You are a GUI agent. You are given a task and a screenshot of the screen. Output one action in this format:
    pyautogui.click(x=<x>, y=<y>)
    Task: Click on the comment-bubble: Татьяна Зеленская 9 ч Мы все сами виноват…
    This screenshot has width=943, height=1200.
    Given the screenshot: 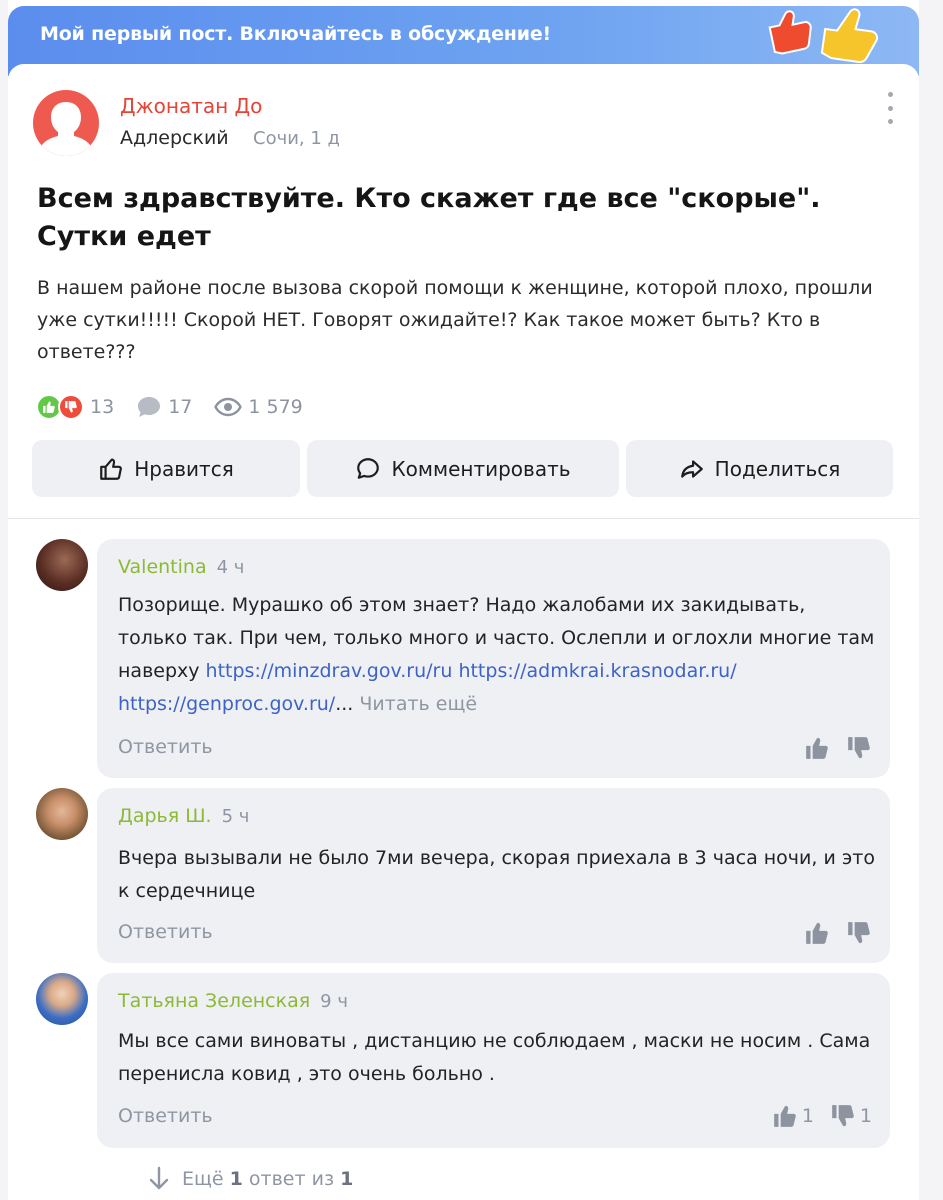 What is the action you would take?
    pyautogui.click(x=493, y=1060)
    